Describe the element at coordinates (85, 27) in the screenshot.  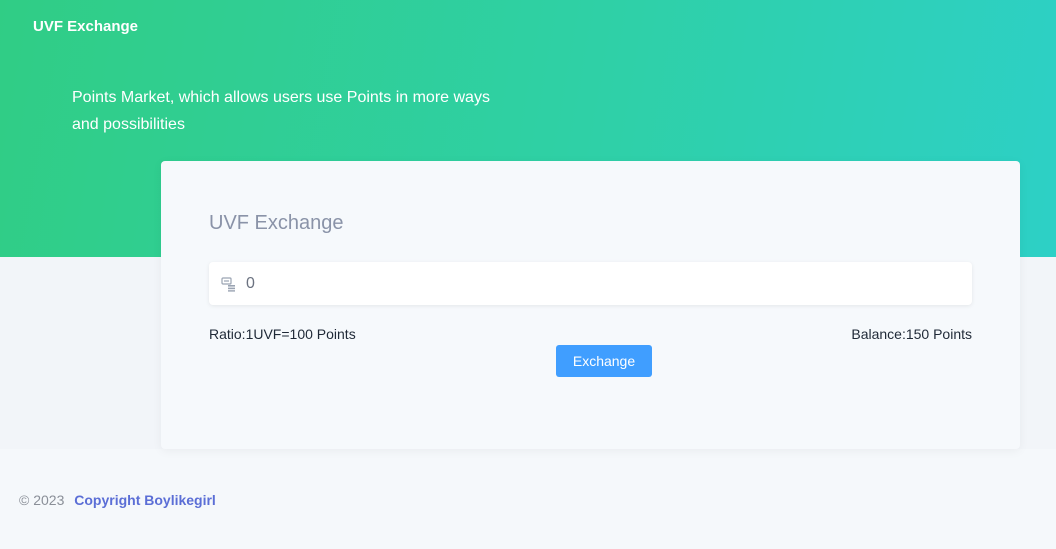
I see `brand-logo: UVF Exchange` at that location.